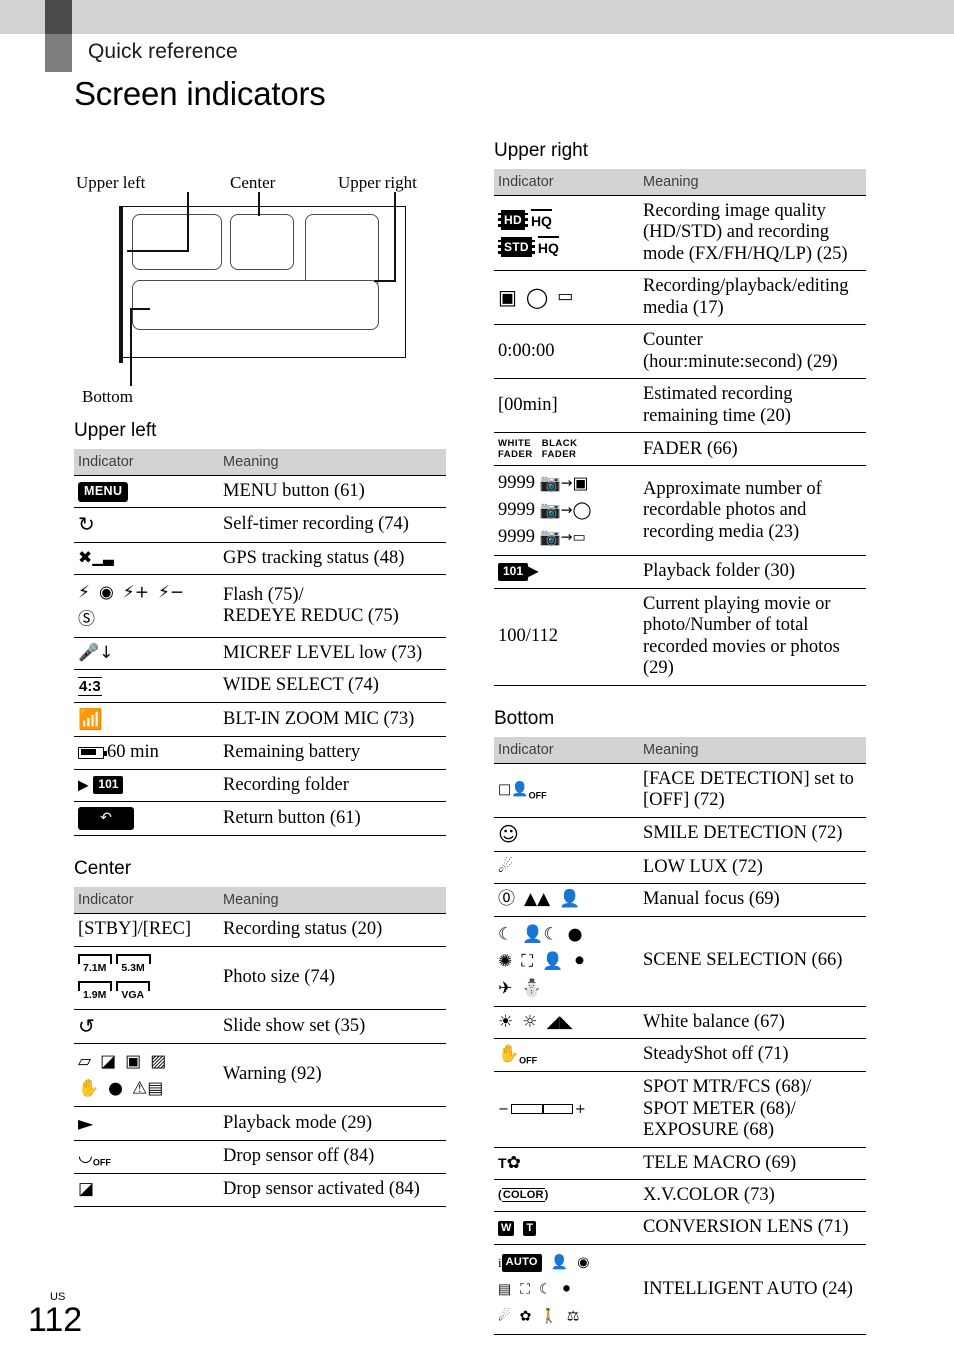  Describe the element at coordinates (146, 606) in the screenshot. I see `indicator-cell: ⚡ ◉ ⚡+ ⚡− Ⓢ` at that location.